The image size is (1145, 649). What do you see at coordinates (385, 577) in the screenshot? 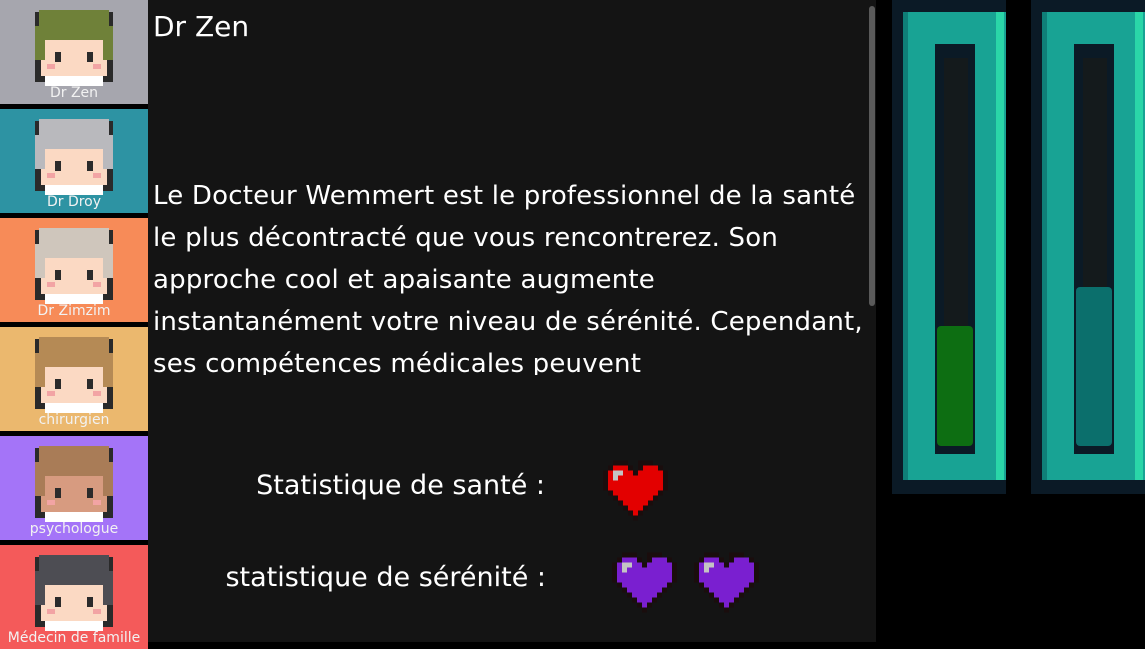
I see `serenity-stat-label: statistique de sérénité :` at bounding box center [385, 577].